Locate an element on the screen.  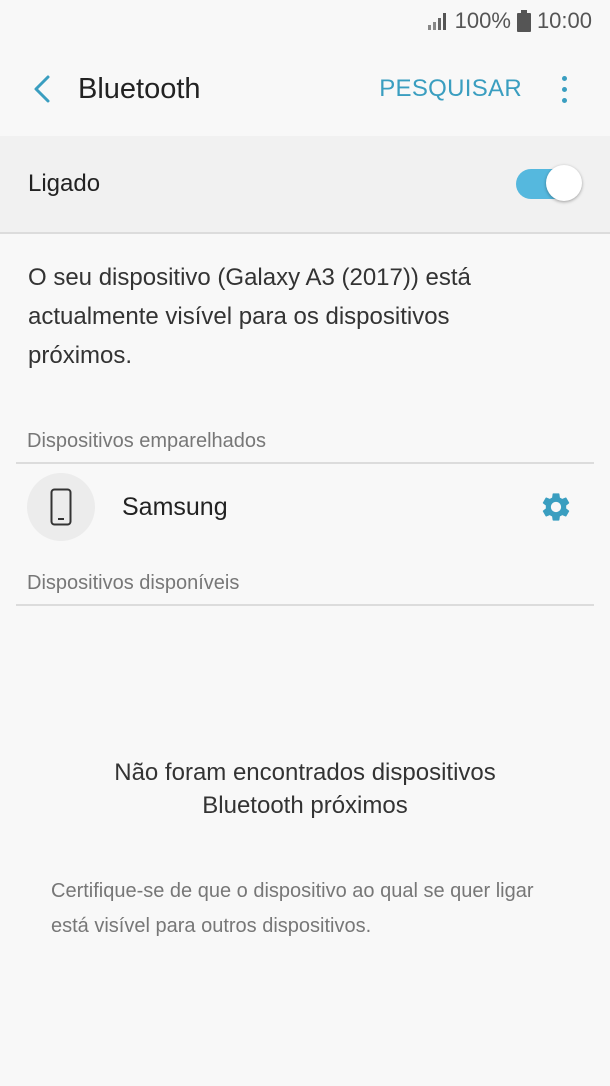
no-devices-line2: Bluetooth próximos is located at coordinates (305, 805).